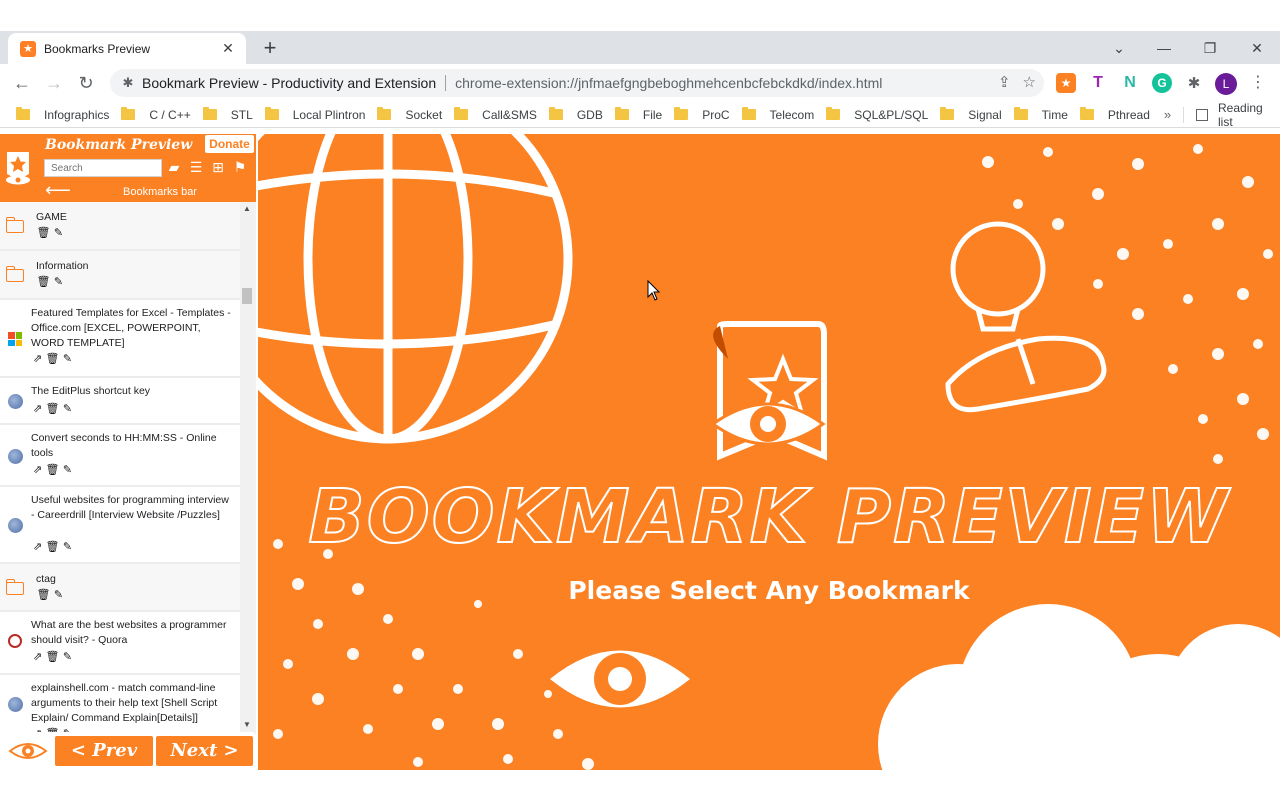 The height and width of the screenshot is (800, 1280). I want to click on tab-close-icon: ✕, so click(228, 48).